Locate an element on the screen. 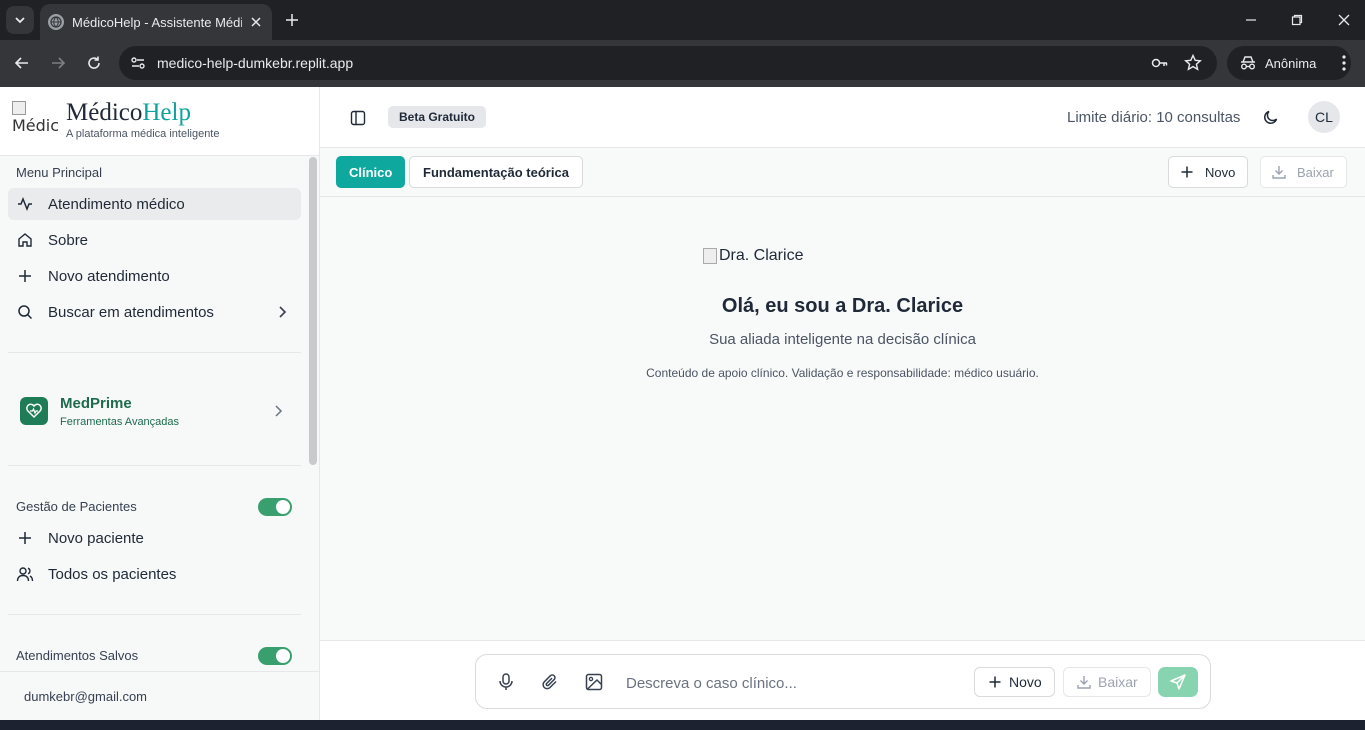 This screenshot has height=730, width=1365. medprime-name: MedPrime is located at coordinates (96, 403).